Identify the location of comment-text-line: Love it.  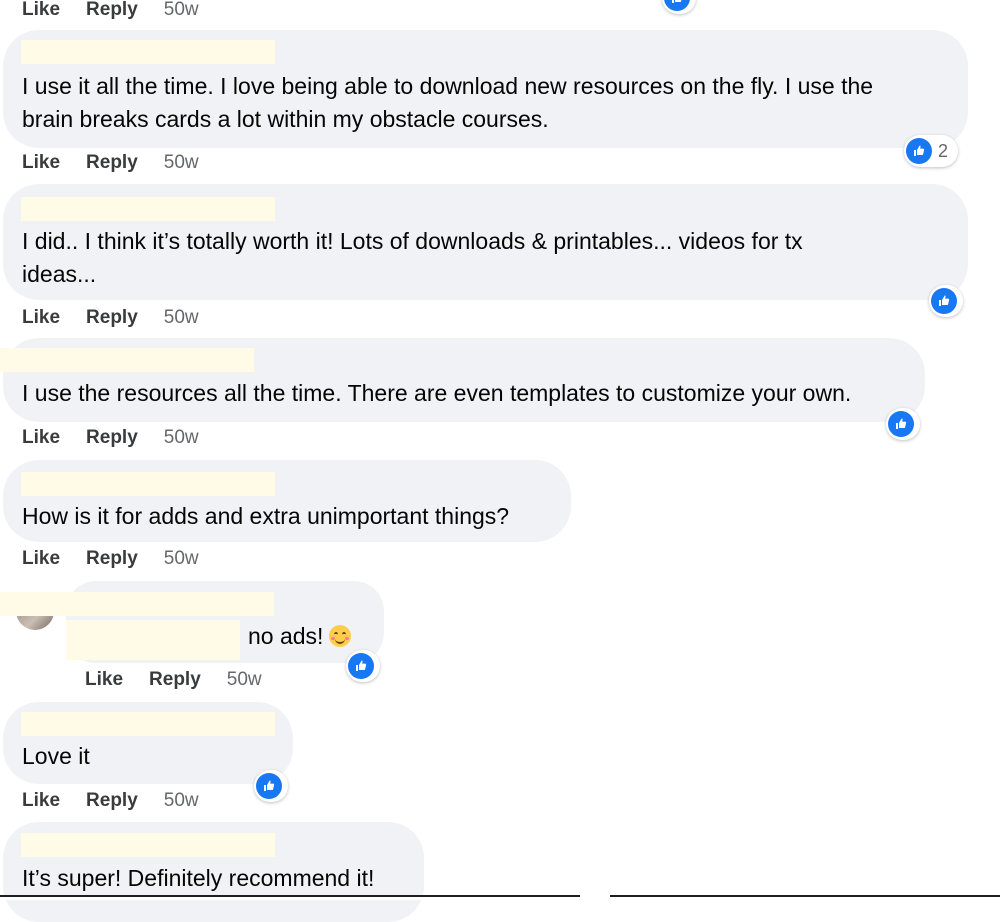
(56, 756).